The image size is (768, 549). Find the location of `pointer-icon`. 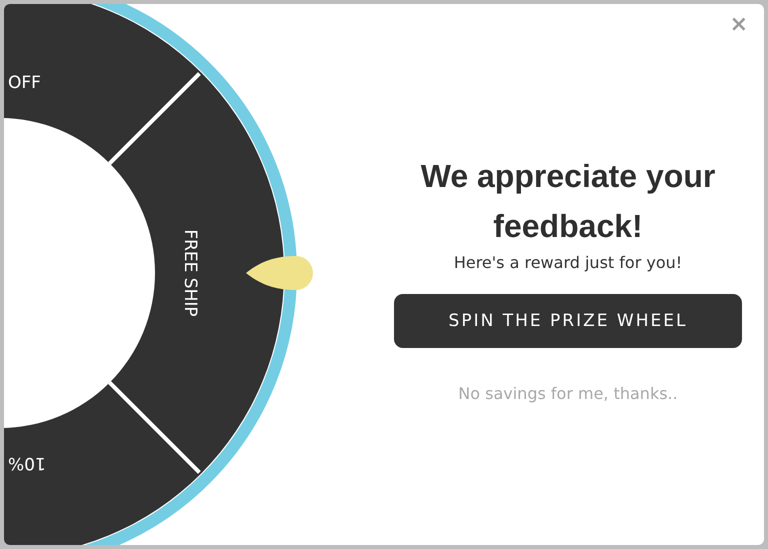

pointer-icon is located at coordinates (279, 273).